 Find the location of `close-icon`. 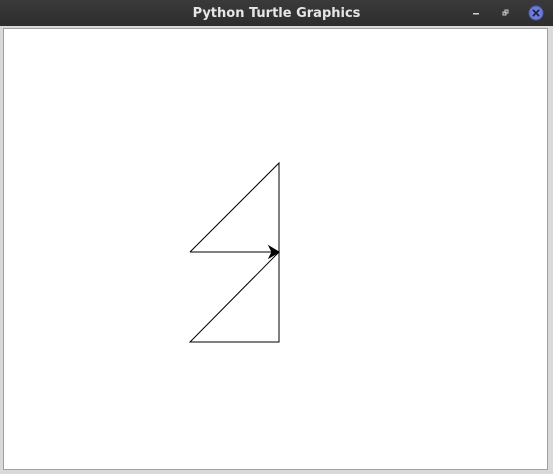

close-icon is located at coordinates (536, 13).